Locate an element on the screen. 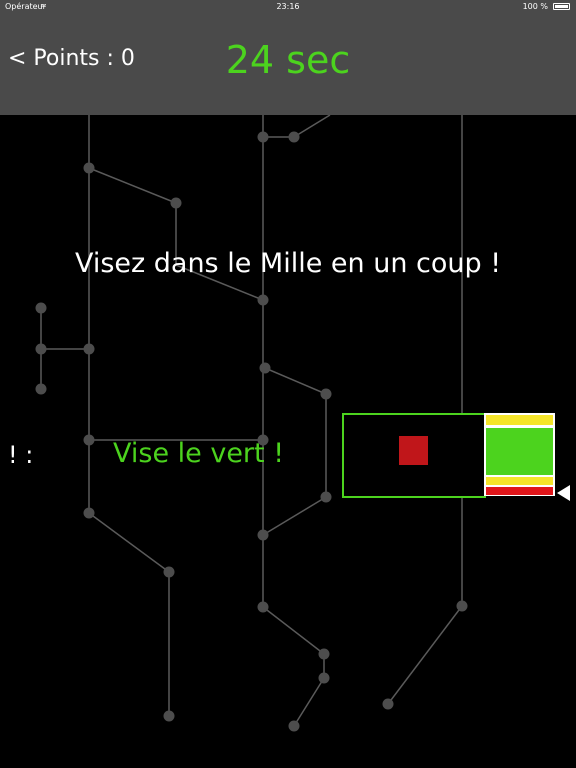 The height and width of the screenshot is (768, 576). battery-icon is located at coordinates (561, 6).